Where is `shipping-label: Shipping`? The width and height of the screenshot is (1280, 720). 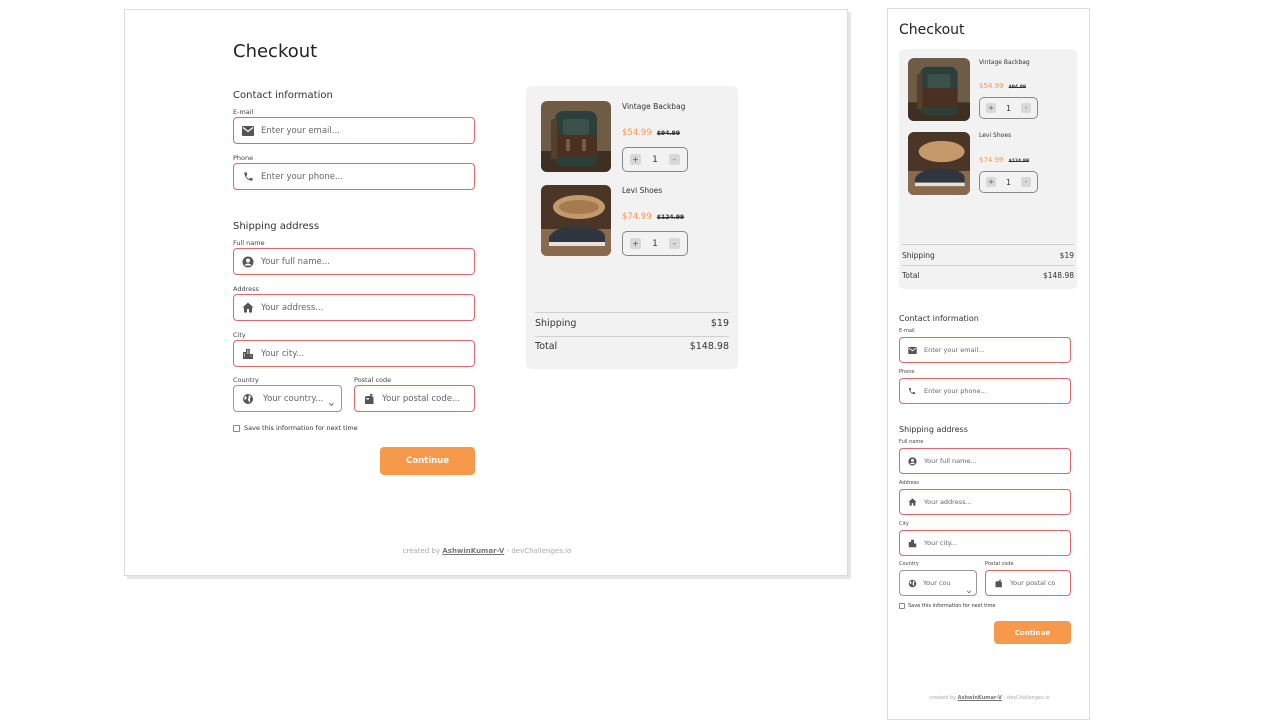 shipping-label: Shipping is located at coordinates (918, 255).